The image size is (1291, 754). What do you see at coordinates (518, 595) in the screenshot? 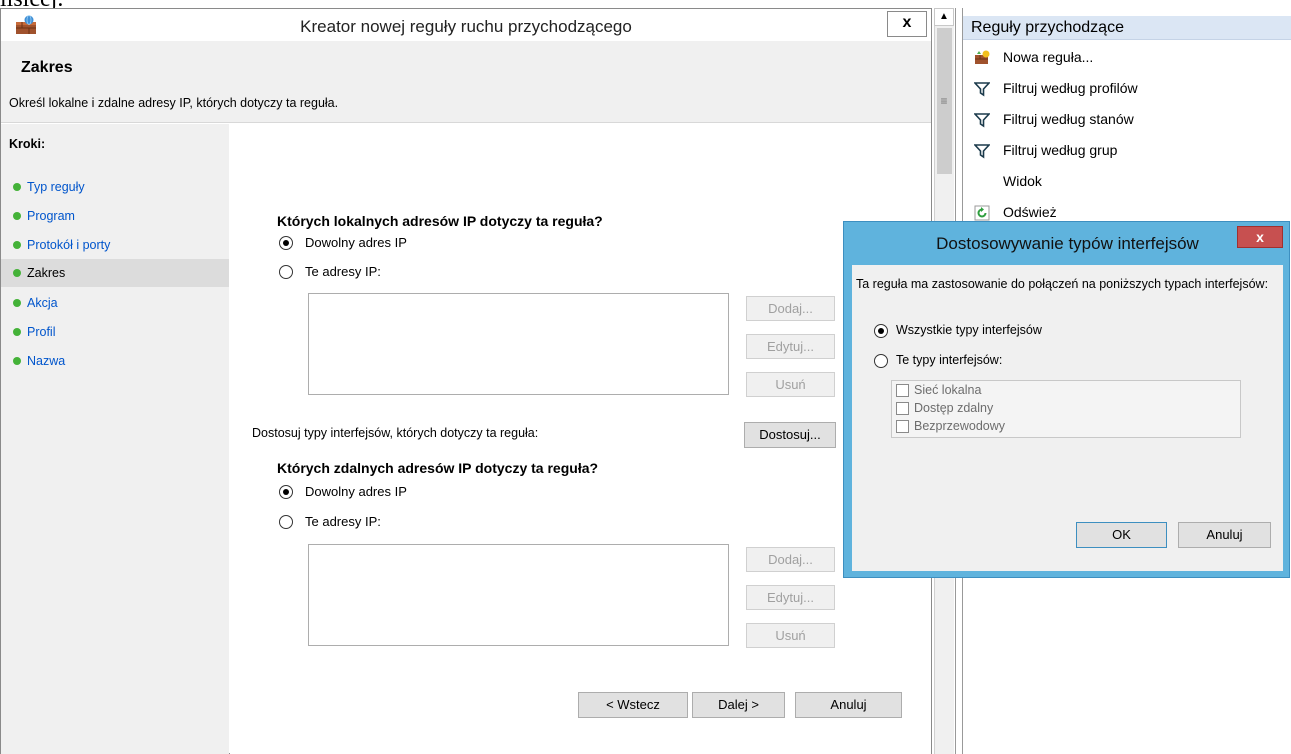
I see `remote-ip-listbox` at bounding box center [518, 595].